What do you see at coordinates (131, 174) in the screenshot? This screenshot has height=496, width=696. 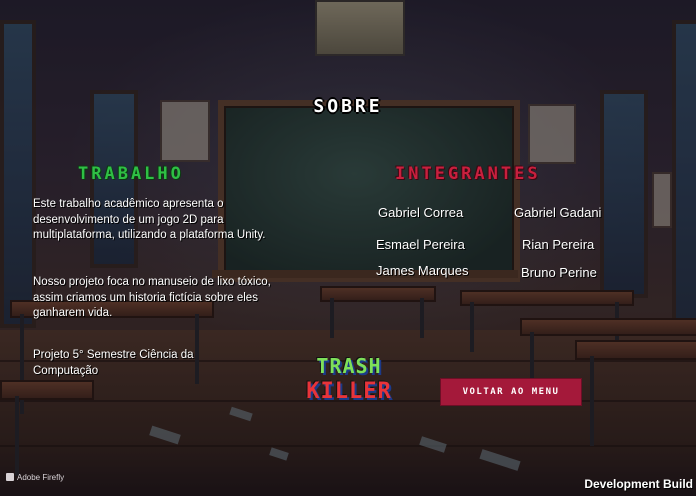 I see `trabalho-heading: TRABALHO` at bounding box center [131, 174].